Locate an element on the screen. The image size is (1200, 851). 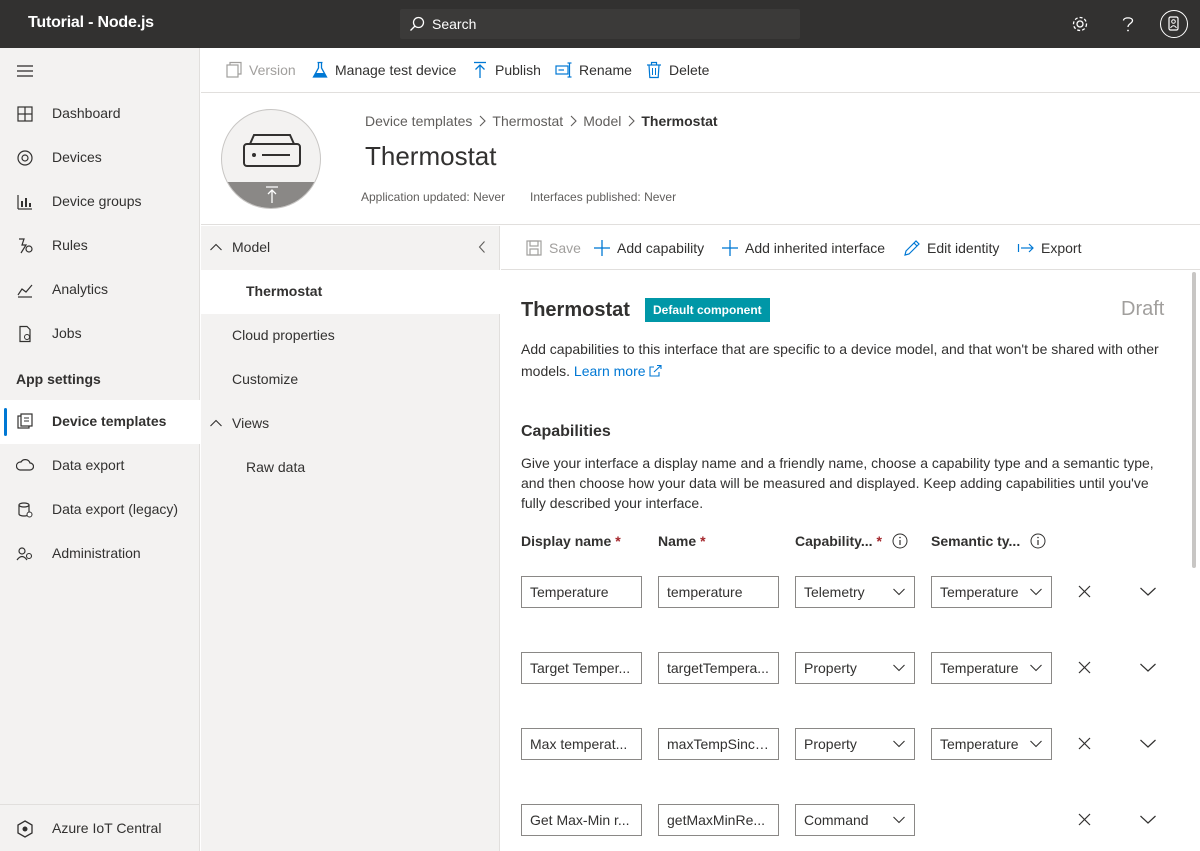
data-export-legacy-icon is located at coordinates (25, 510).